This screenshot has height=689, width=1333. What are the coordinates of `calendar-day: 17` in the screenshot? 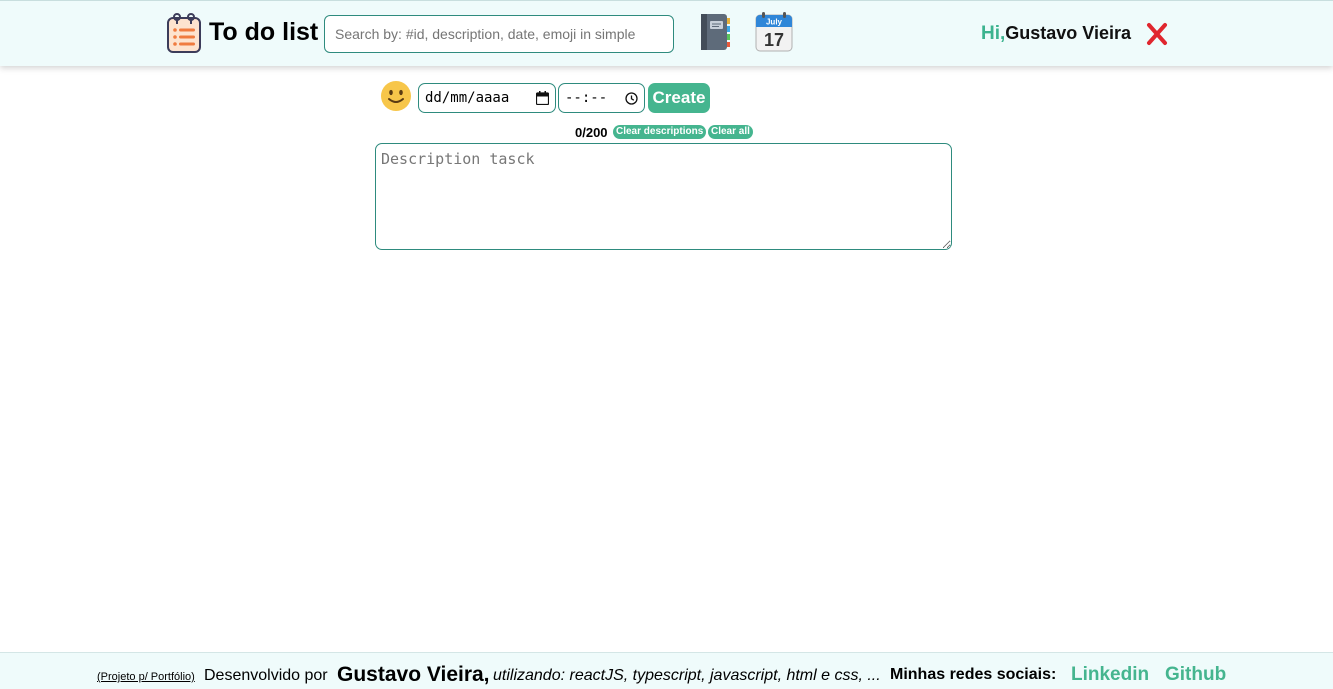 It's located at (774, 40).